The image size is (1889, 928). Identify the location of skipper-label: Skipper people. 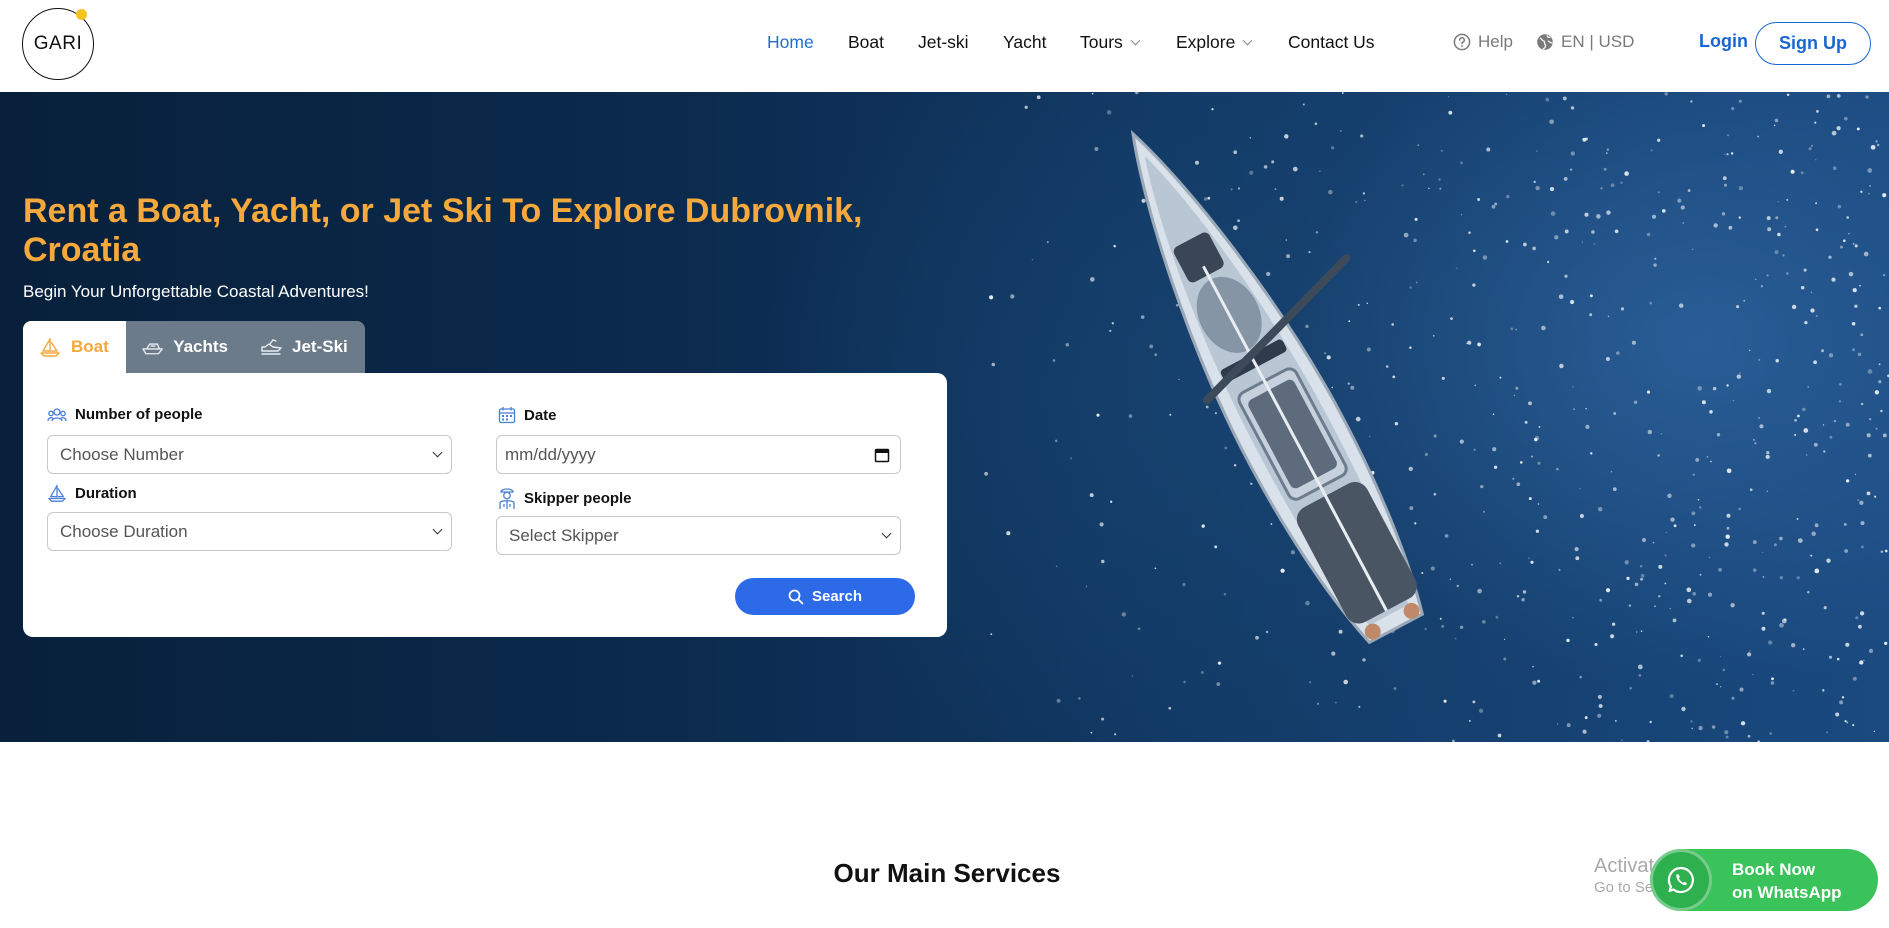
(565, 498).